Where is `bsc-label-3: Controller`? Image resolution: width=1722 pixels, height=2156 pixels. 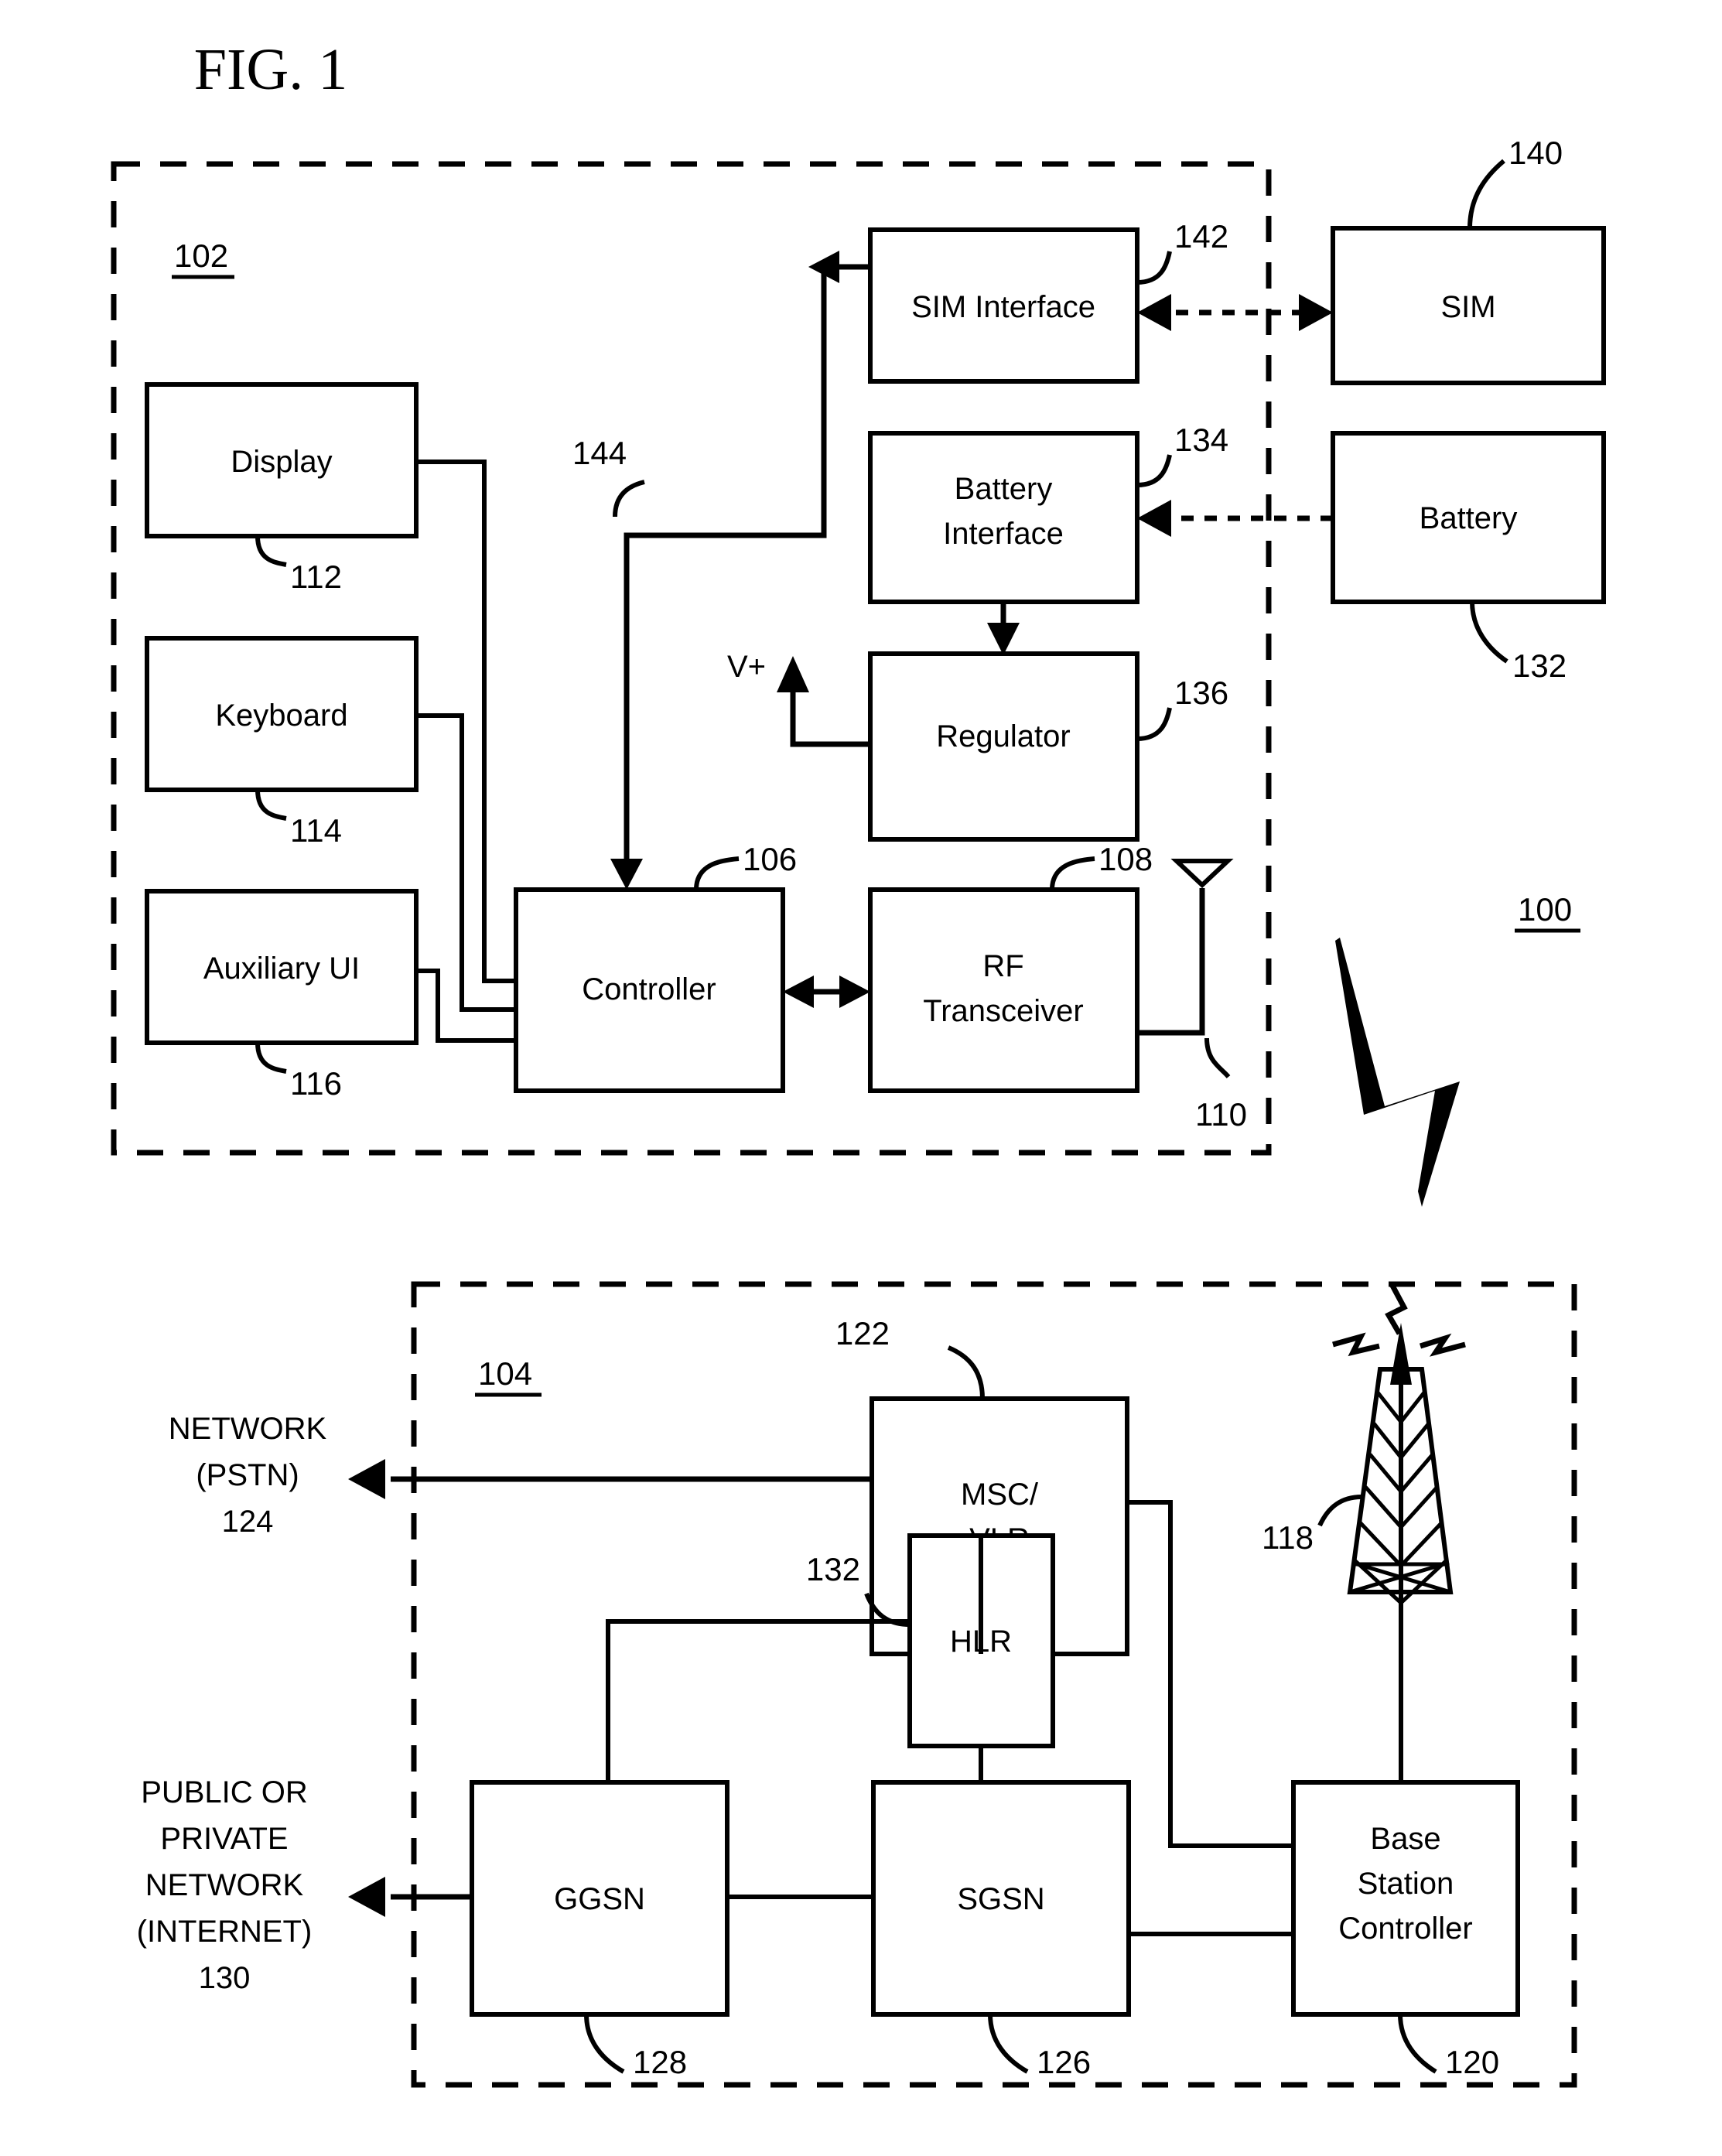 bsc-label-3: Controller is located at coordinates (1405, 1929).